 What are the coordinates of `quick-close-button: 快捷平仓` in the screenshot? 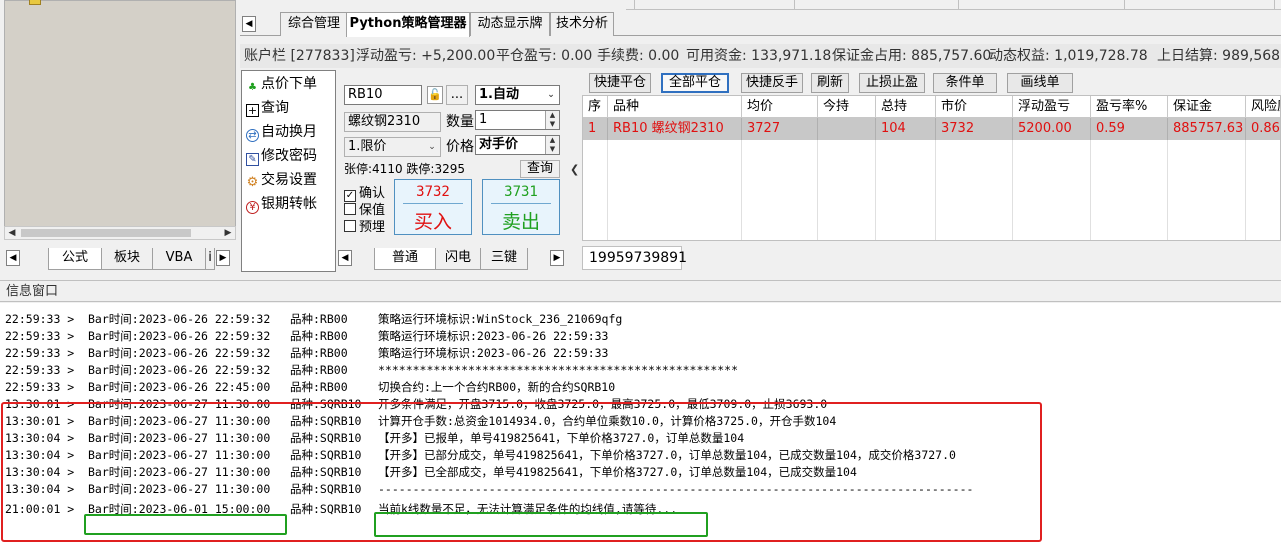 It's located at (620, 83).